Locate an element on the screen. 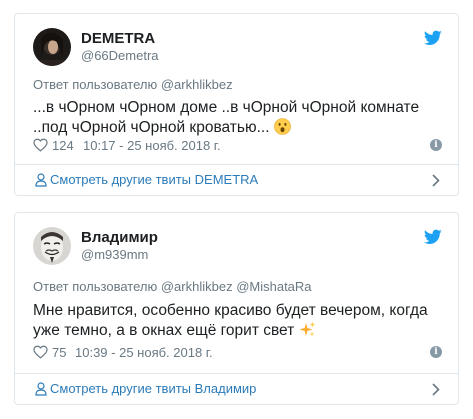 This screenshot has height=419, width=473. reply-mention-link: @arkhlikbez @MishataRa is located at coordinates (236, 286).